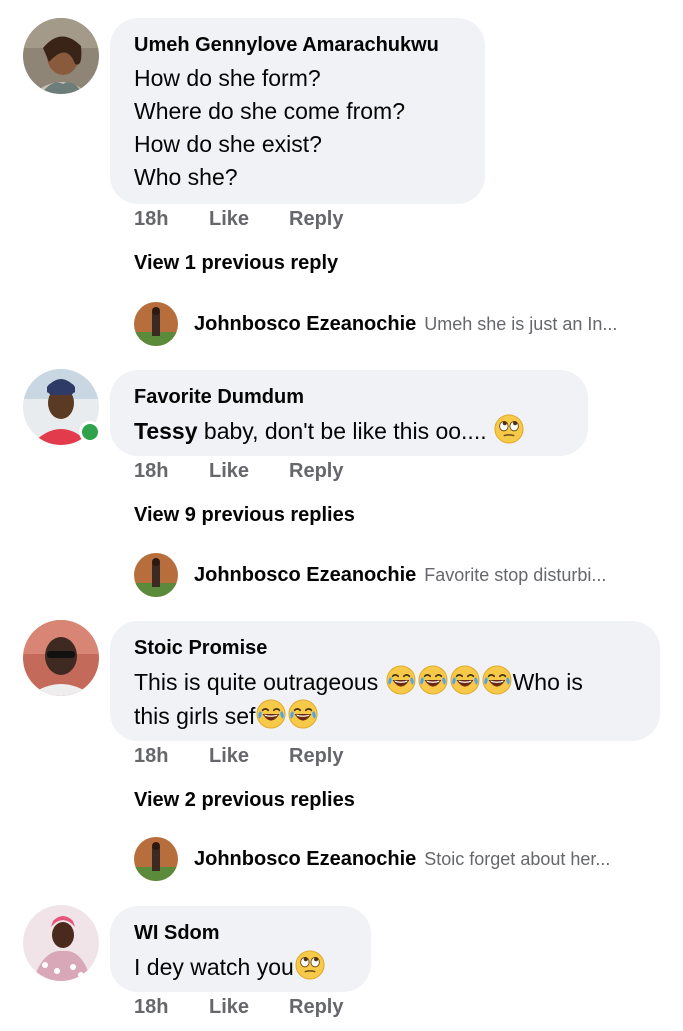  What do you see at coordinates (547, 682) in the screenshot?
I see `comment-text-content: Who is` at bounding box center [547, 682].